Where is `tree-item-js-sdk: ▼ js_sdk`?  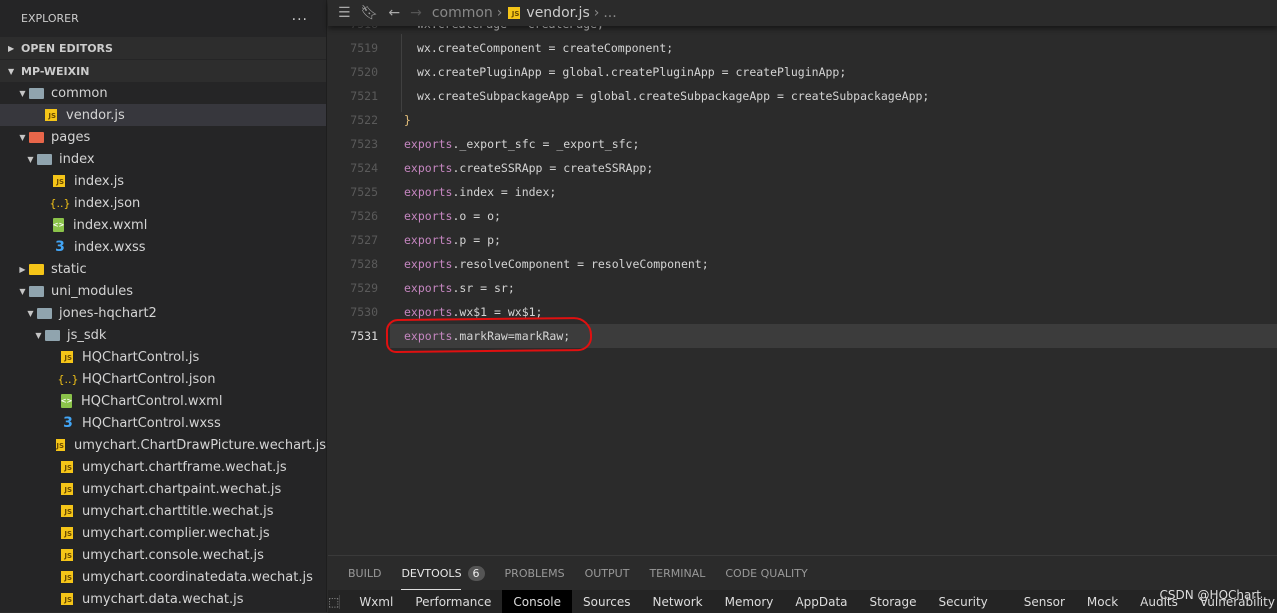 tree-item-js-sdk: ▼ js_sdk is located at coordinates (163, 335).